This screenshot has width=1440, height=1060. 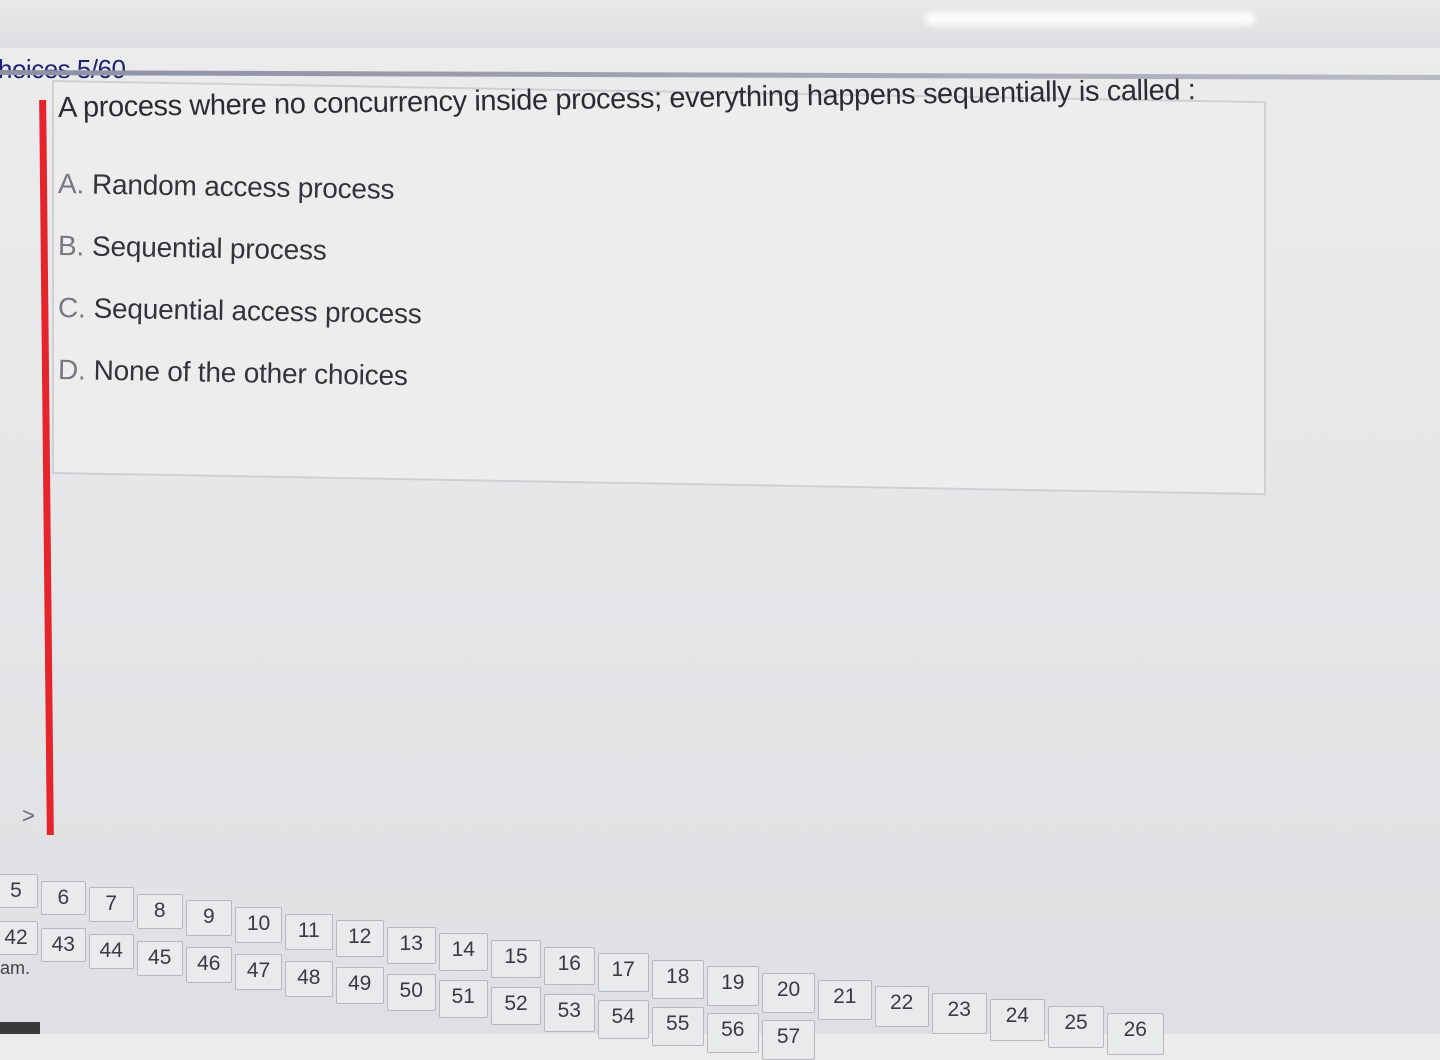 I want to click on question-nav-button: 19, so click(x=732, y=986).